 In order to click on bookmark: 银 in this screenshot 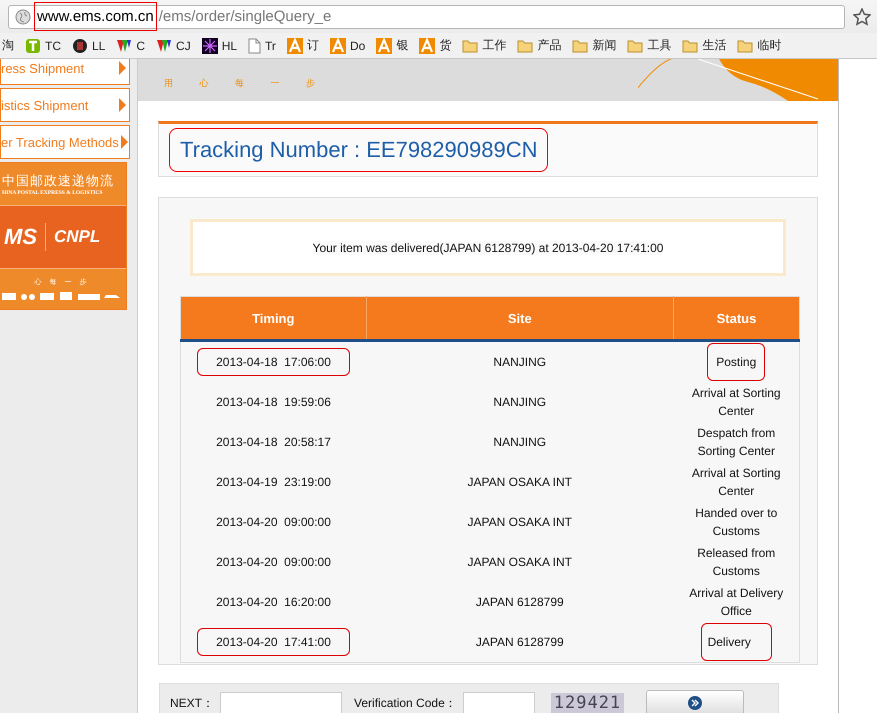, I will do `click(392, 45)`.